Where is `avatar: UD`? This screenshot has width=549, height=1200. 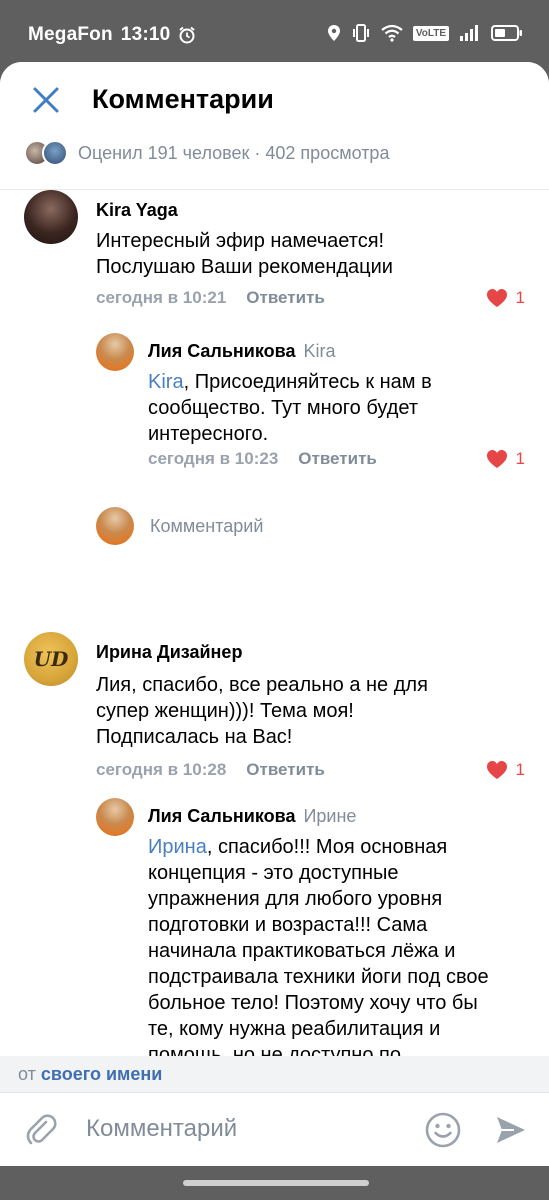
avatar: UD is located at coordinates (51, 659).